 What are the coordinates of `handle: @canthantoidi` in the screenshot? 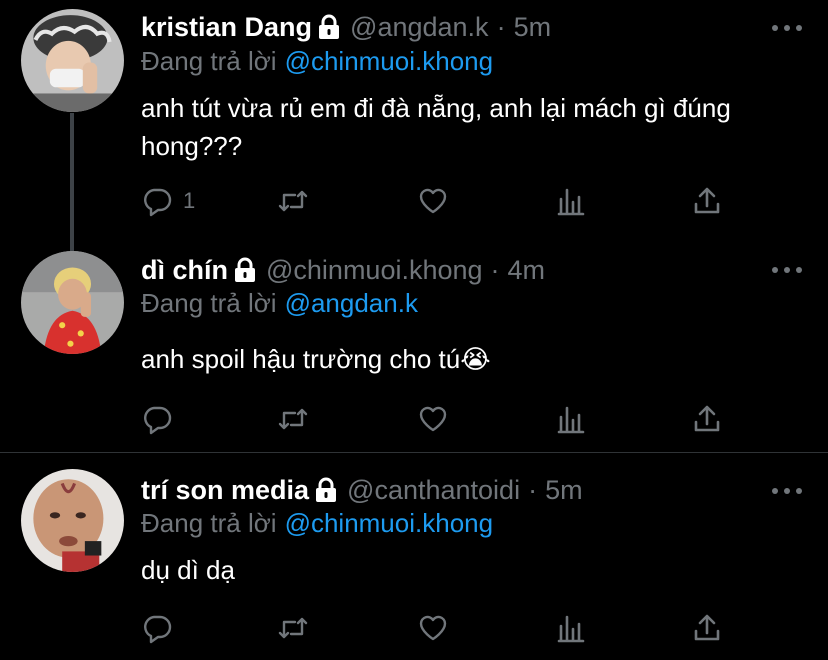 It's located at (433, 490).